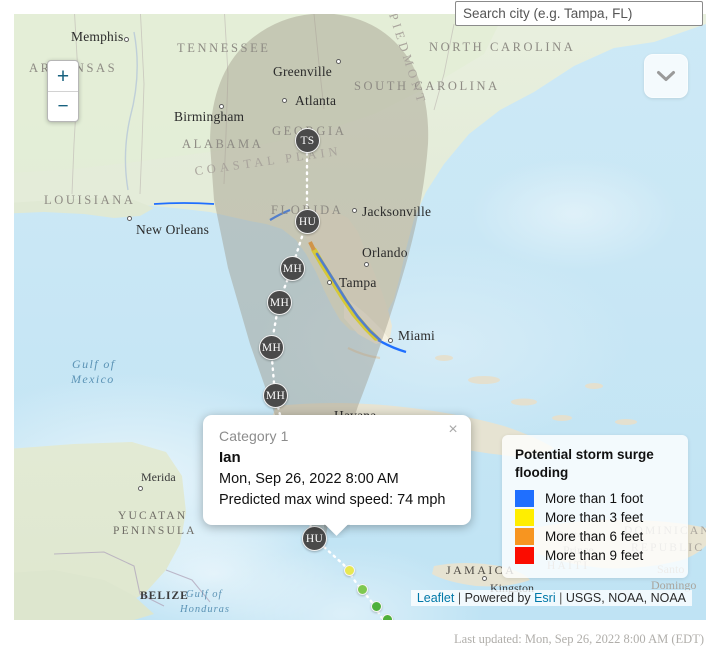 This screenshot has height=659, width=720. I want to click on zoom-out-button: −, so click(63, 106).